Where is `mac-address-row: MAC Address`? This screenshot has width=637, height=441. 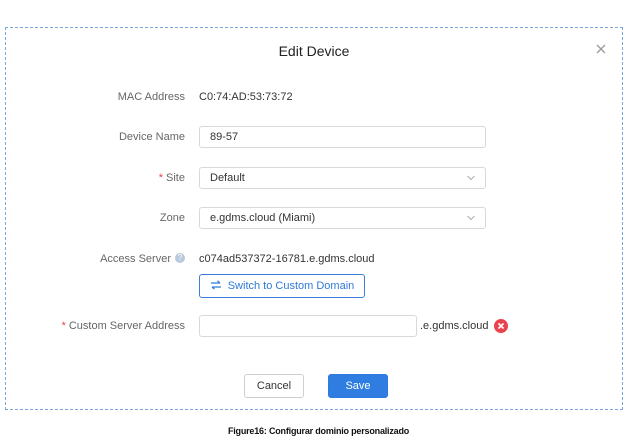 mac-address-row: MAC Address is located at coordinates (92, 97).